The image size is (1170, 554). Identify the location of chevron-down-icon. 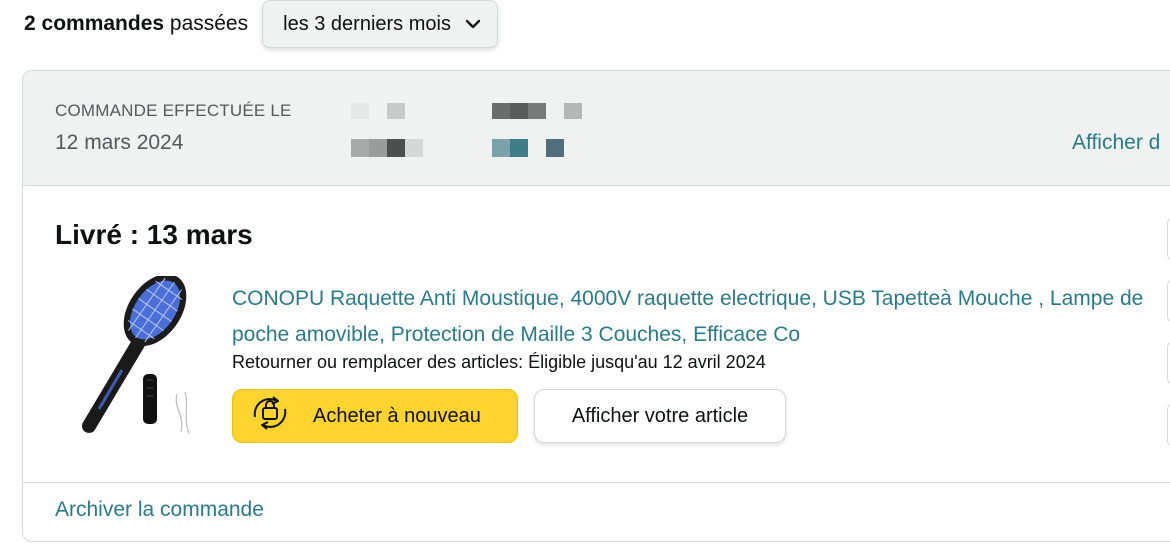
(473, 24).